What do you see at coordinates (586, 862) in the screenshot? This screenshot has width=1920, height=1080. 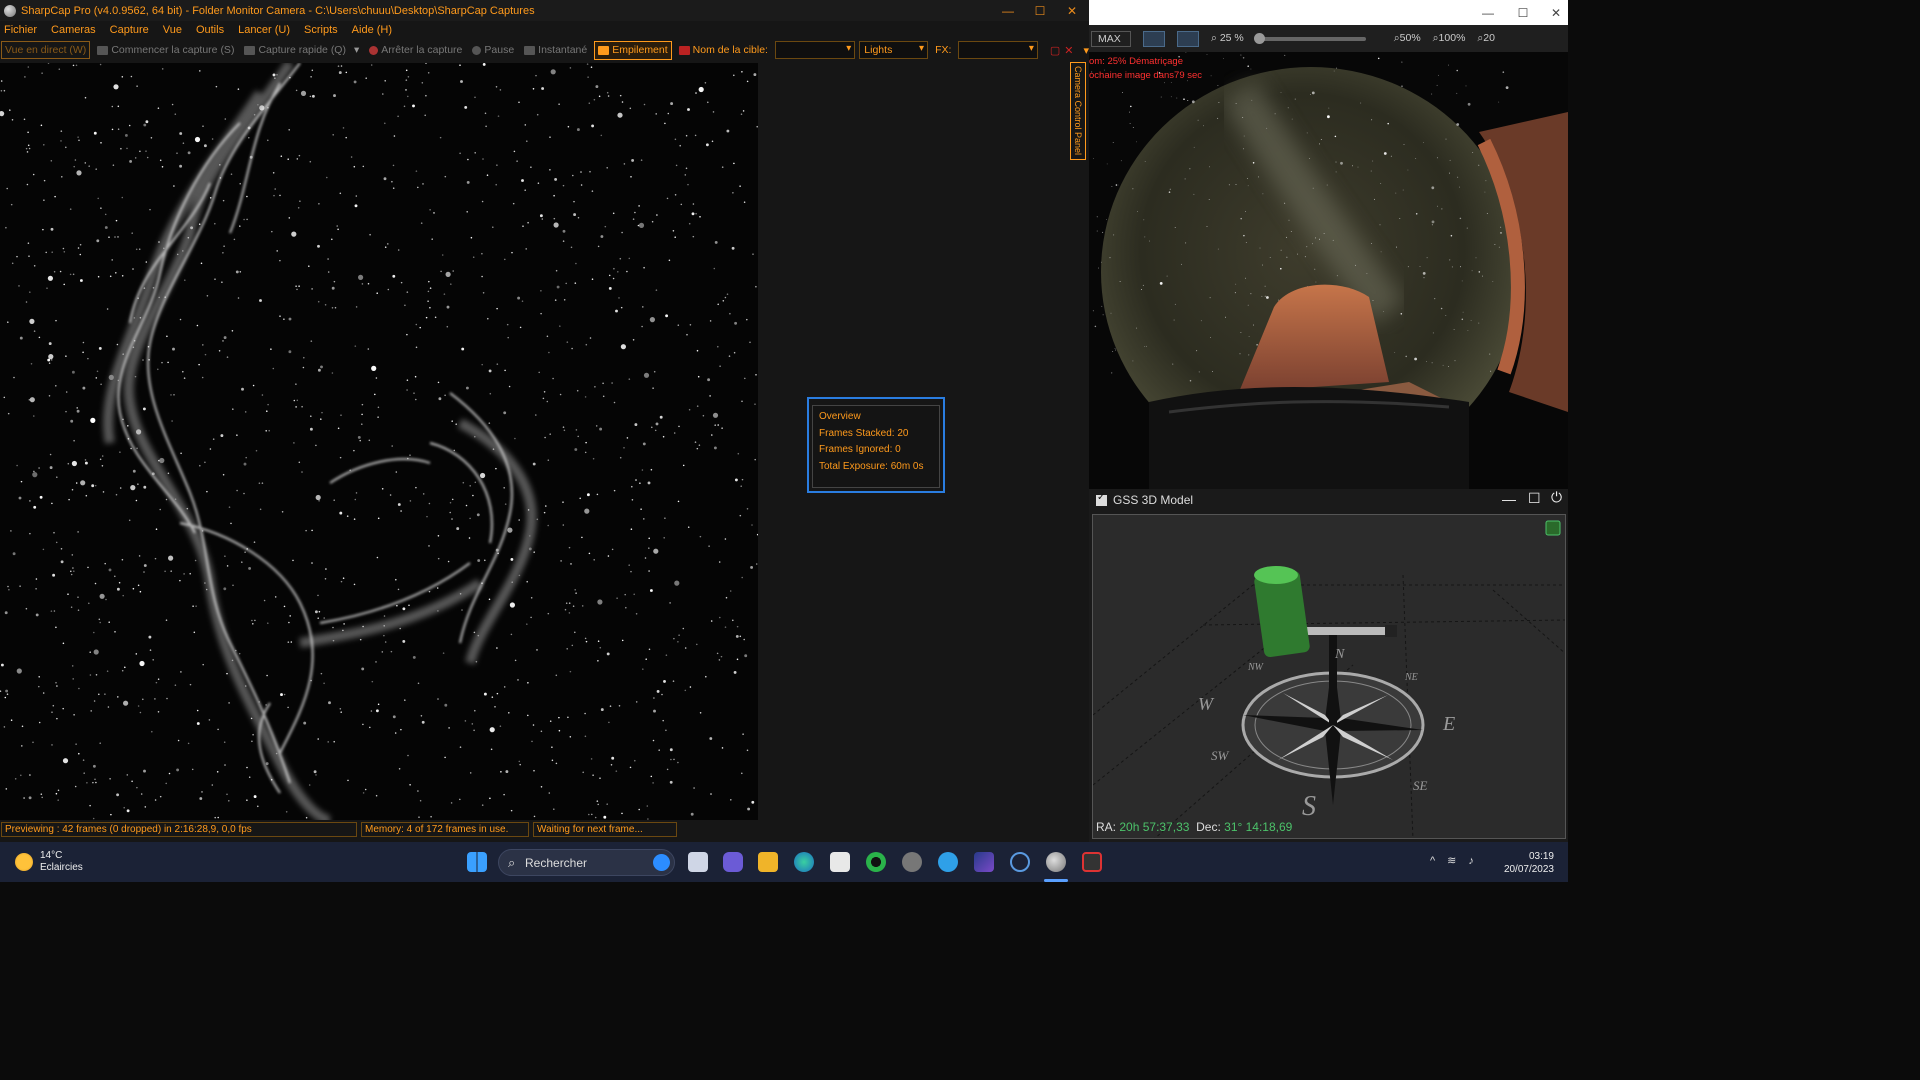 I see `search-box: ⌕ Rechercher` at bounding box center [586, 862].